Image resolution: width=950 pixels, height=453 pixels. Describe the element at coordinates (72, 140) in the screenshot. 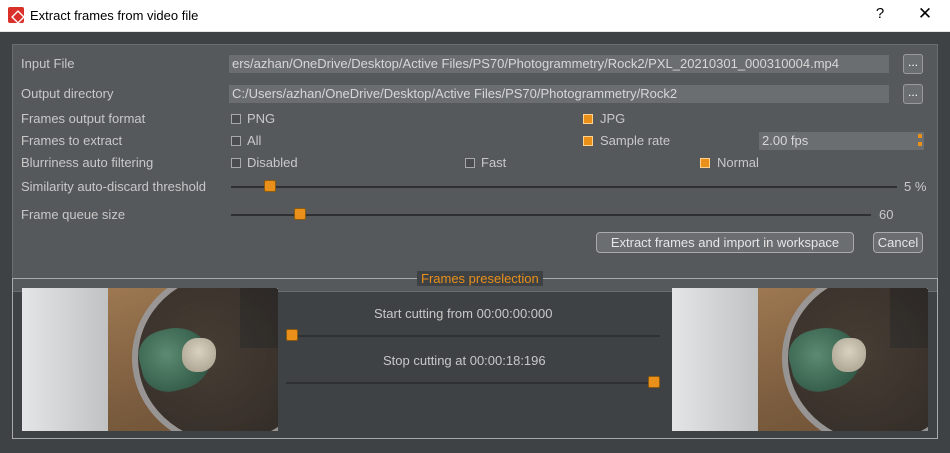

I see `frames-to-extract-label: Frames to extract` at that location.